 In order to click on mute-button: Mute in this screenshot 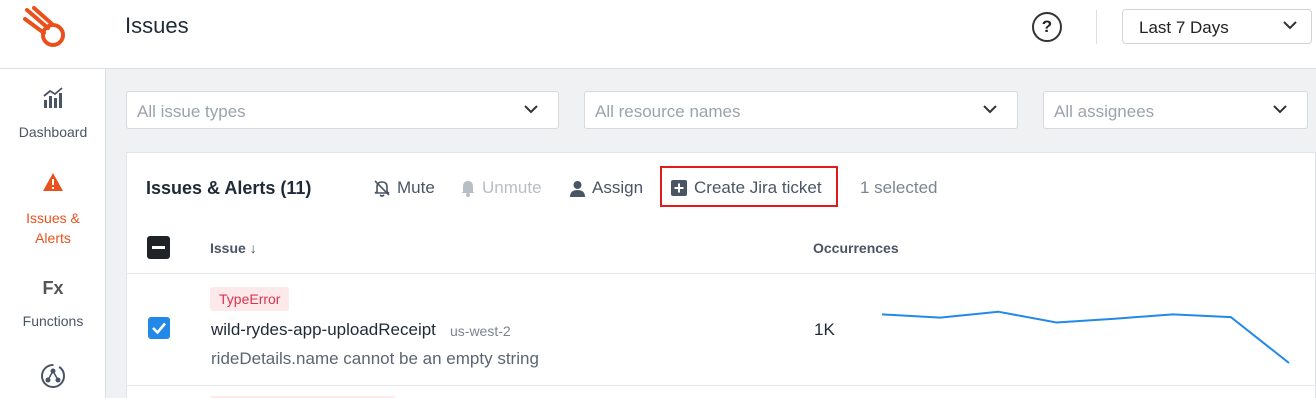, I will do `click(404, 188)`.